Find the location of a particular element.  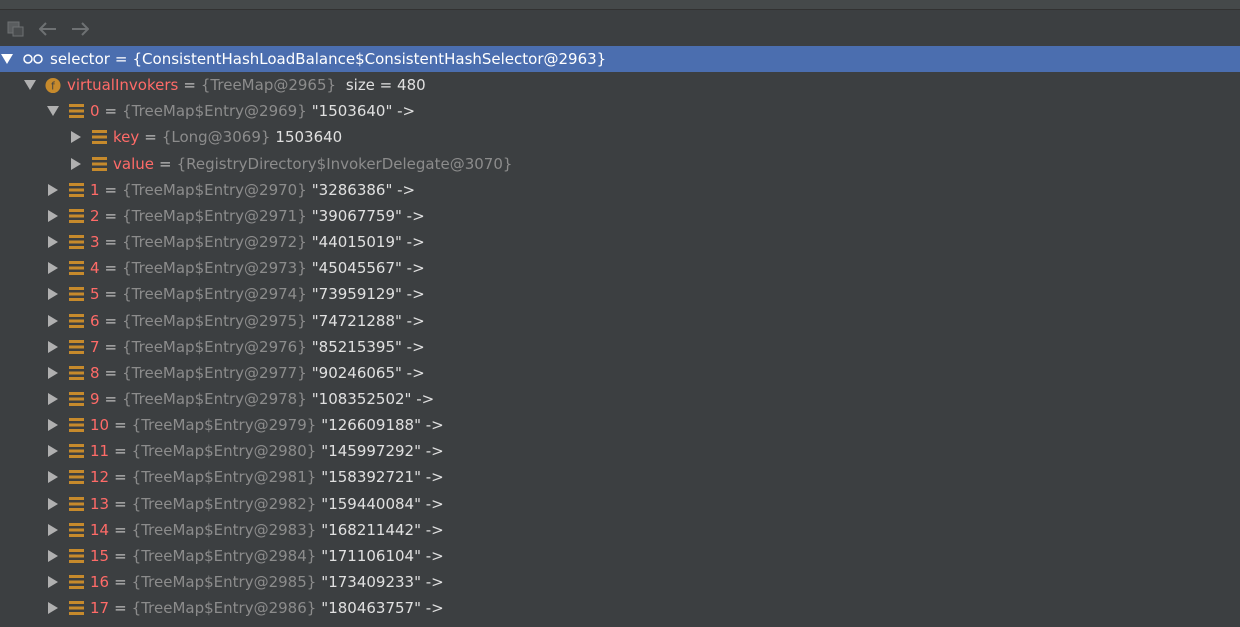

variable-type: {TreeMap$Entry@2980} is located at coordinates (224, 451).